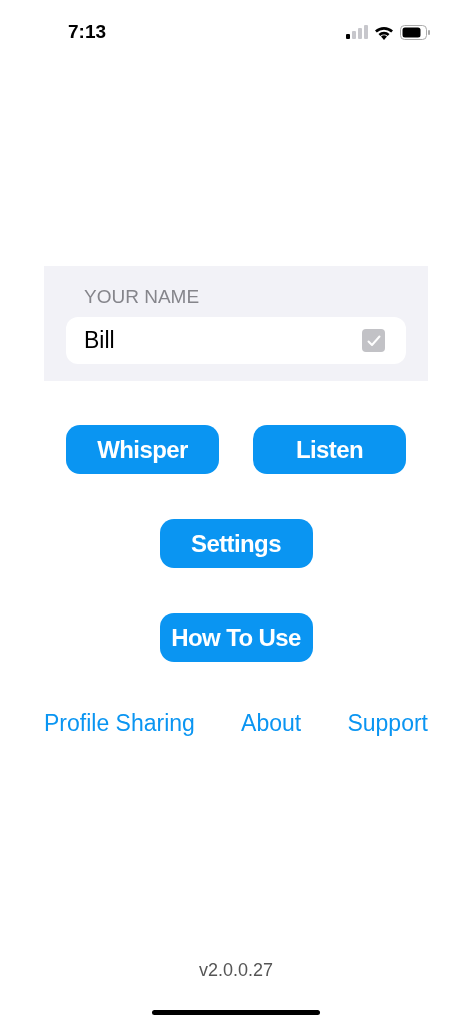  Describe the element at coordinates (329, 449) in the screenshot. I see `action-button: Listen` at that location.